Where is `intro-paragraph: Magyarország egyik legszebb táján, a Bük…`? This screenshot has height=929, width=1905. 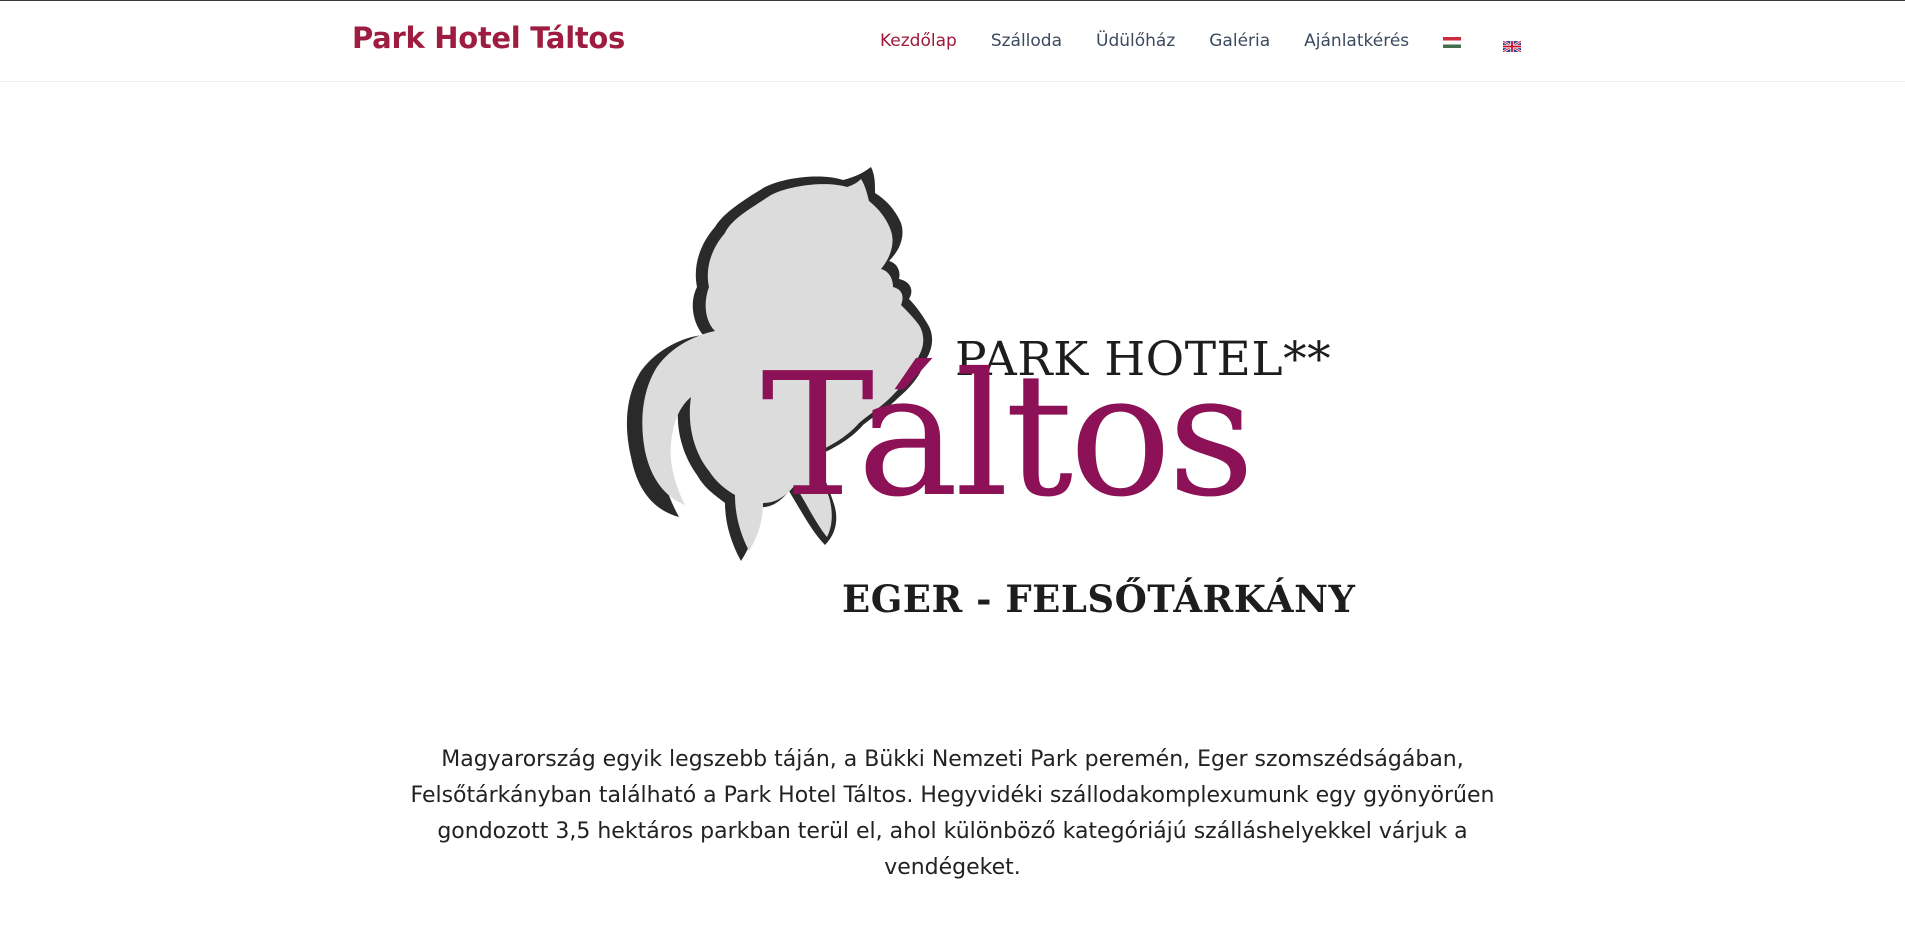 intro-paragraph: Magyarország egyik legszebb táján, a Bük… is located at coordinates (952, 813).